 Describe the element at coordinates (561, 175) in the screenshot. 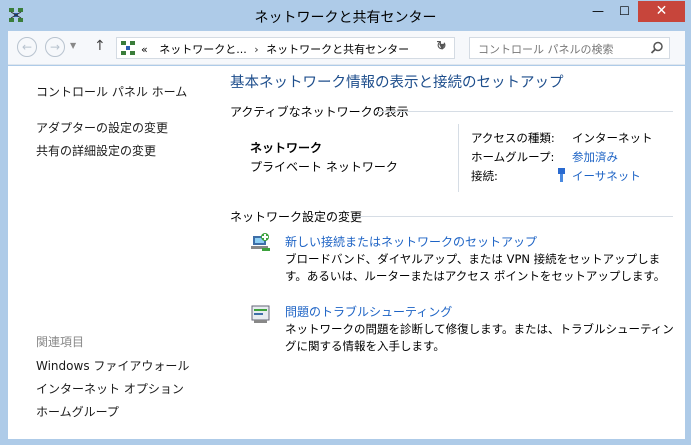

I see `ethernet-icon` at that location.